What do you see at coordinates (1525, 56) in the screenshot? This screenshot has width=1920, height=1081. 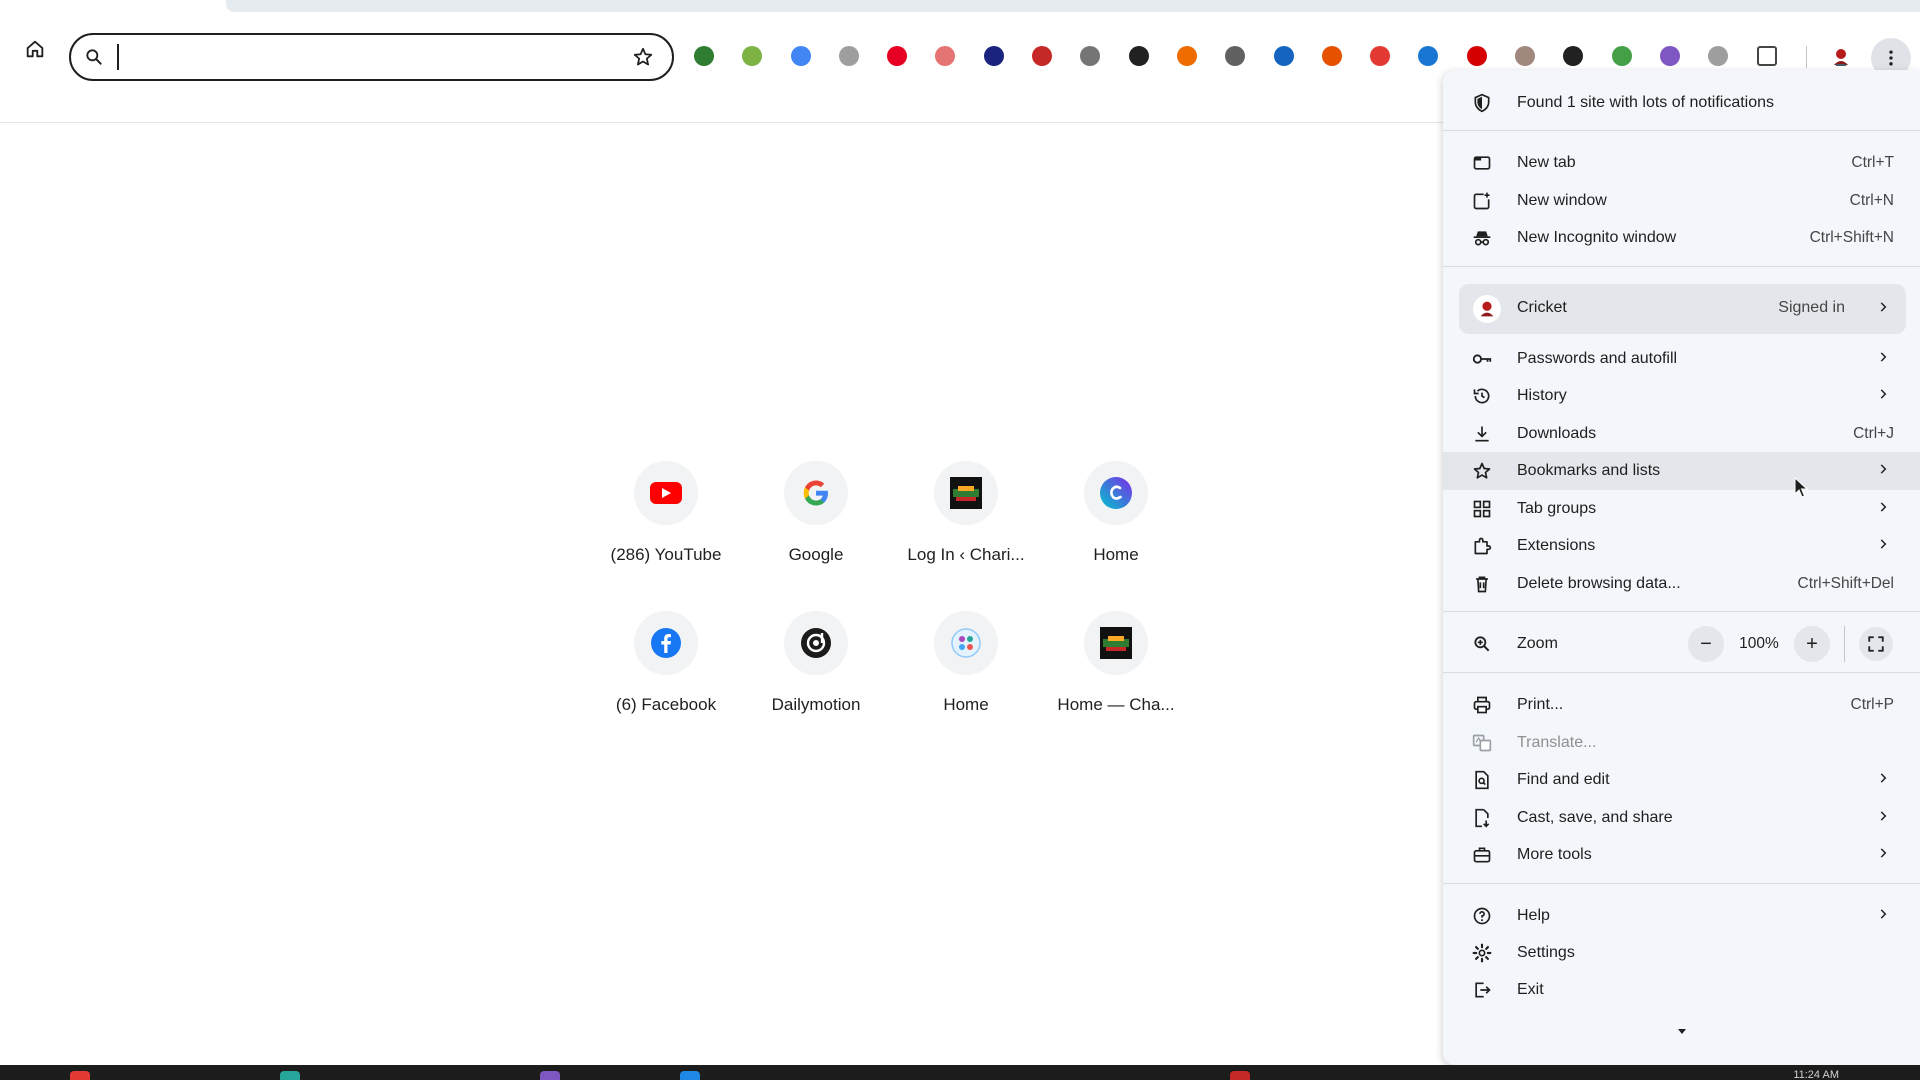 I see `cookie-extension-icon` at bounding box center [1525, 56].